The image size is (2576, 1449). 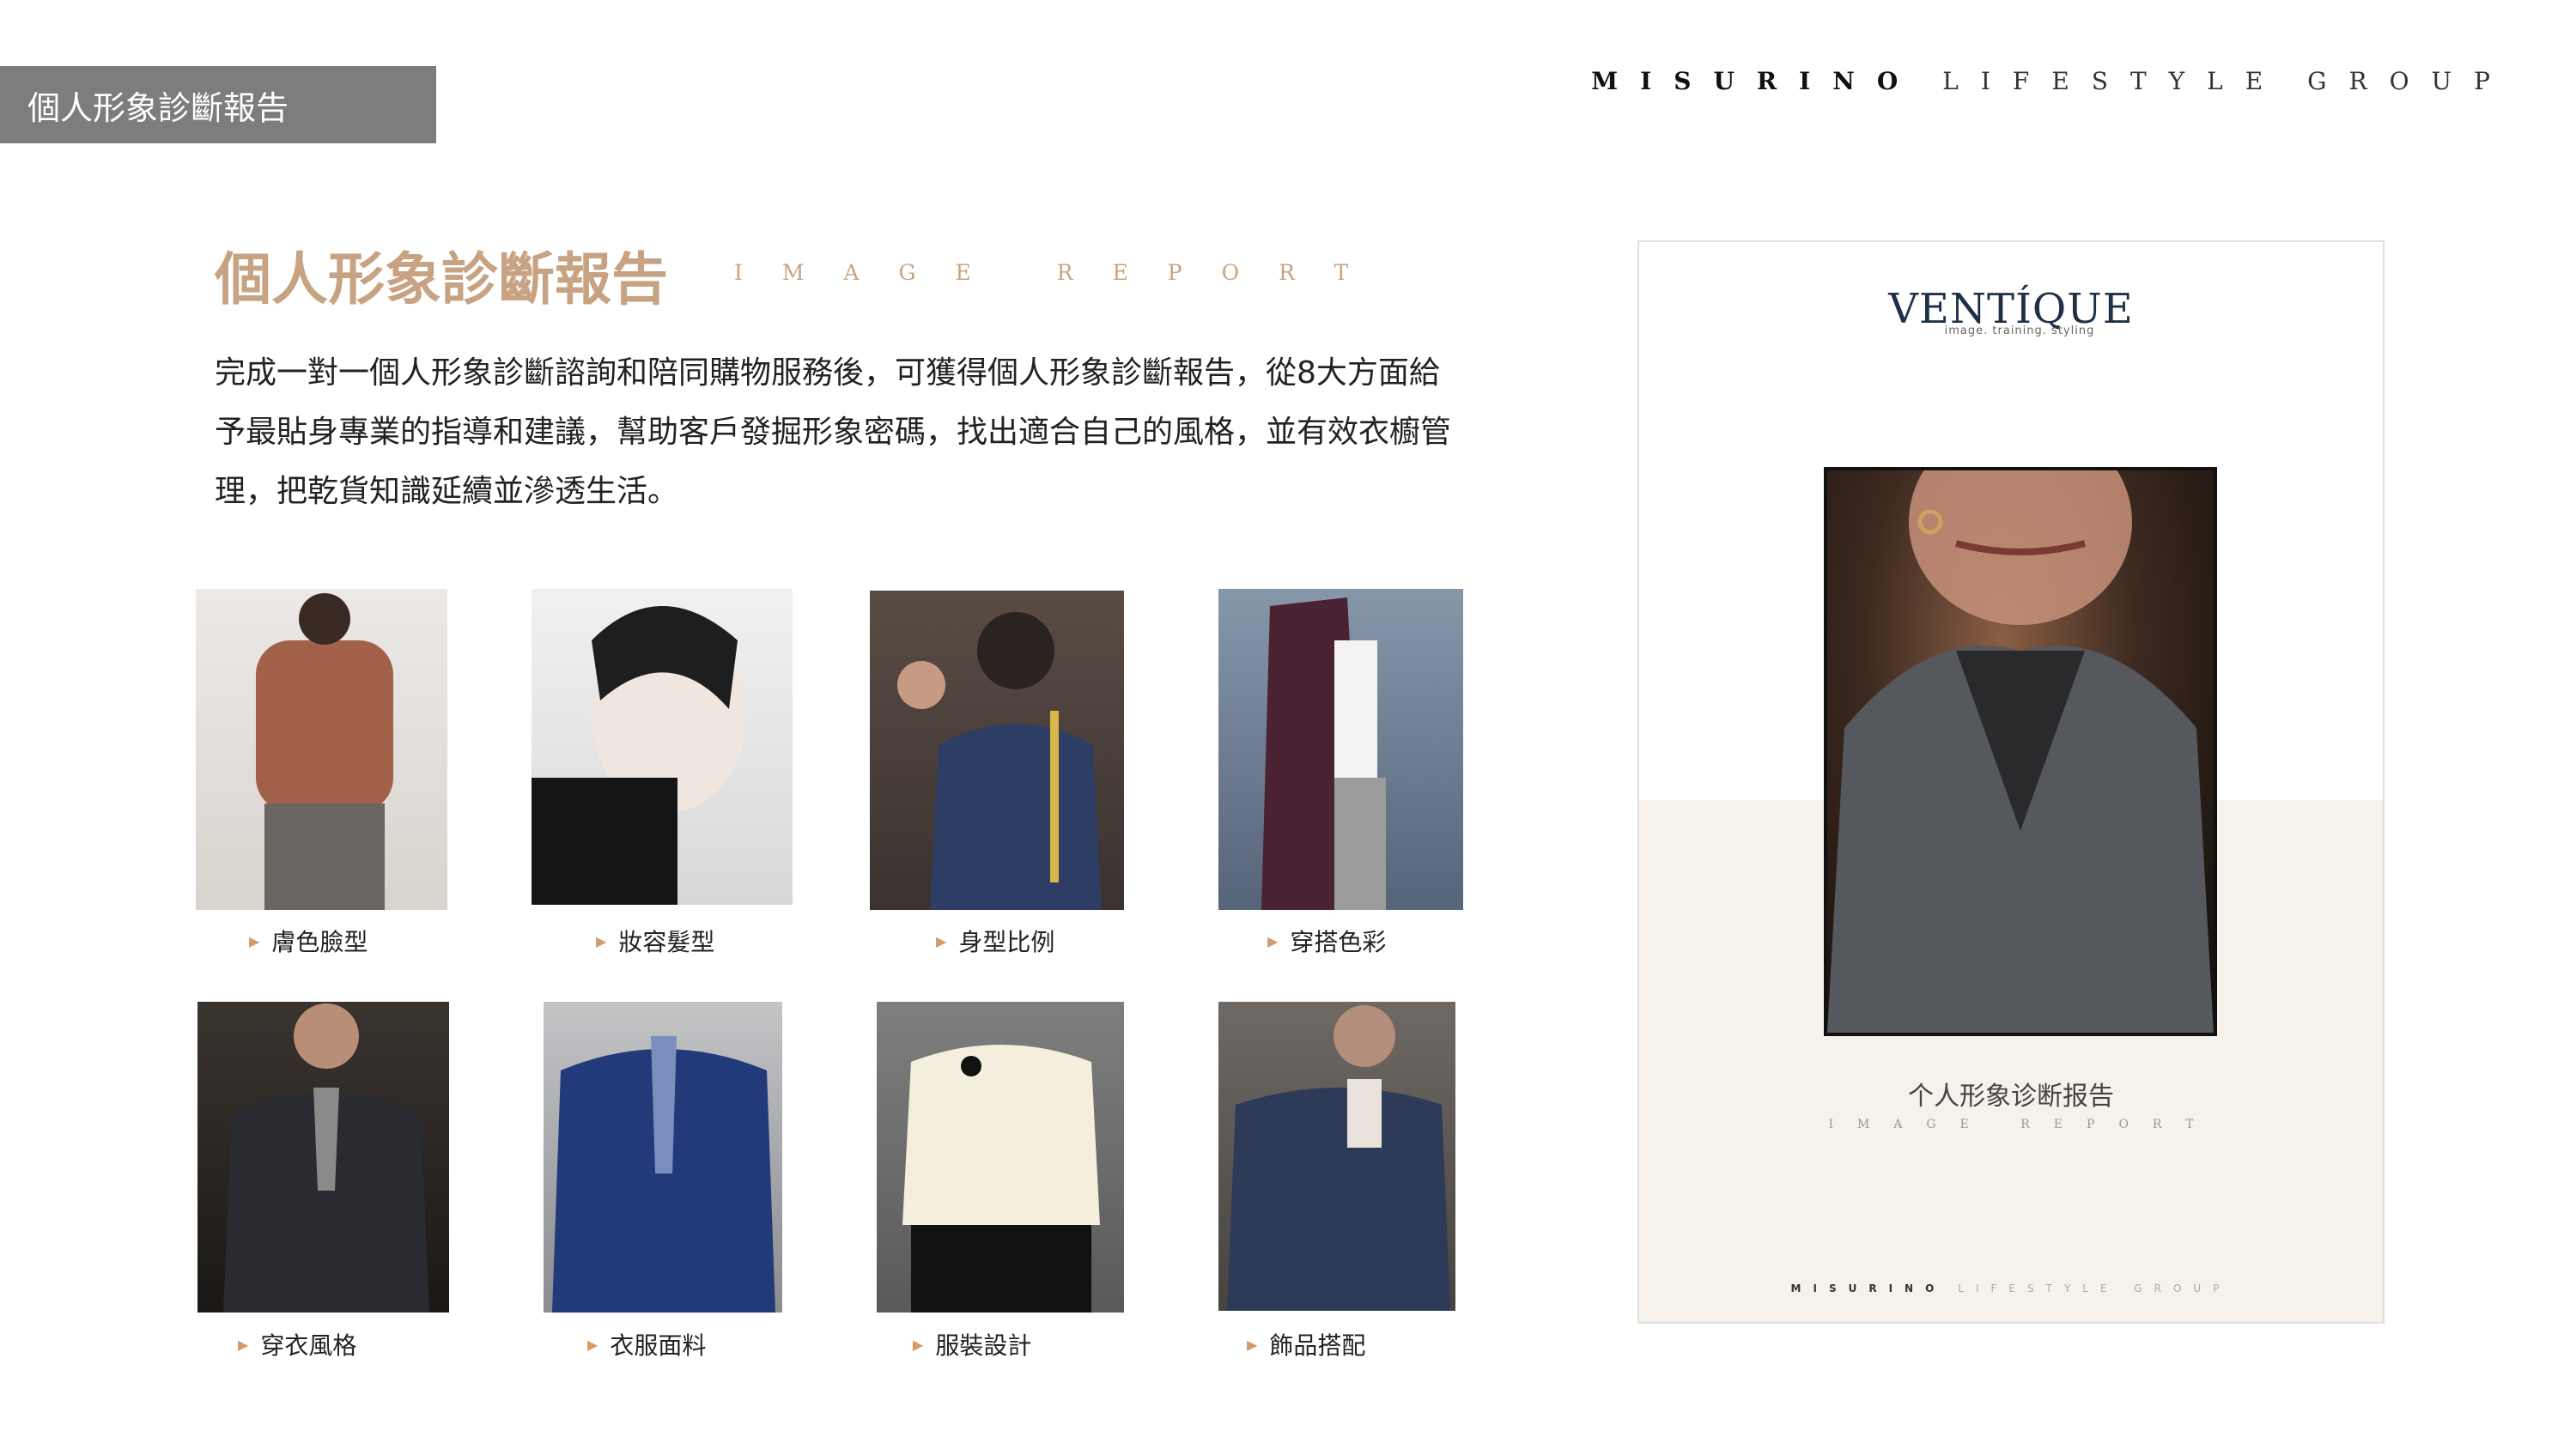 I want to click on cover-brand: MISURINO LIFESTYLE GROUP, so click(x=2011, y=1288).